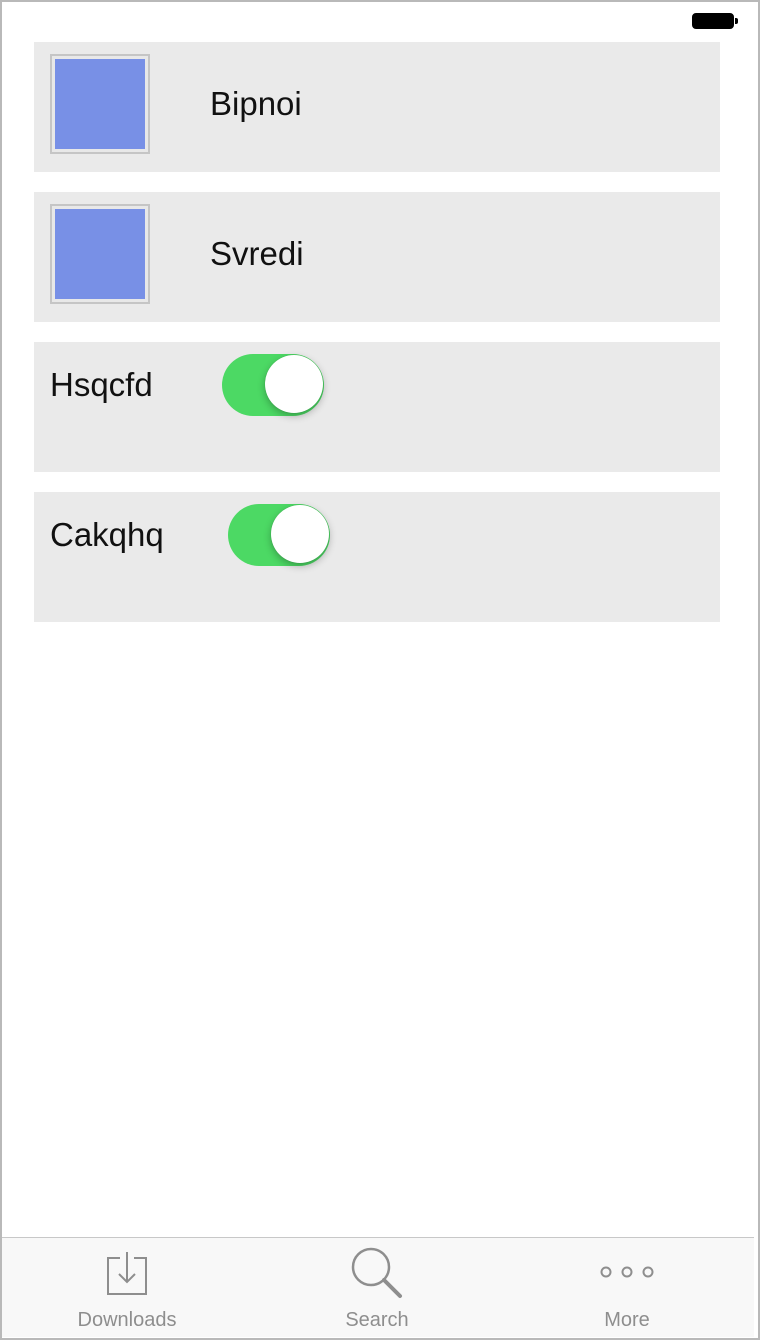  I want to click on tab-label: Search, so click(377, 1320).